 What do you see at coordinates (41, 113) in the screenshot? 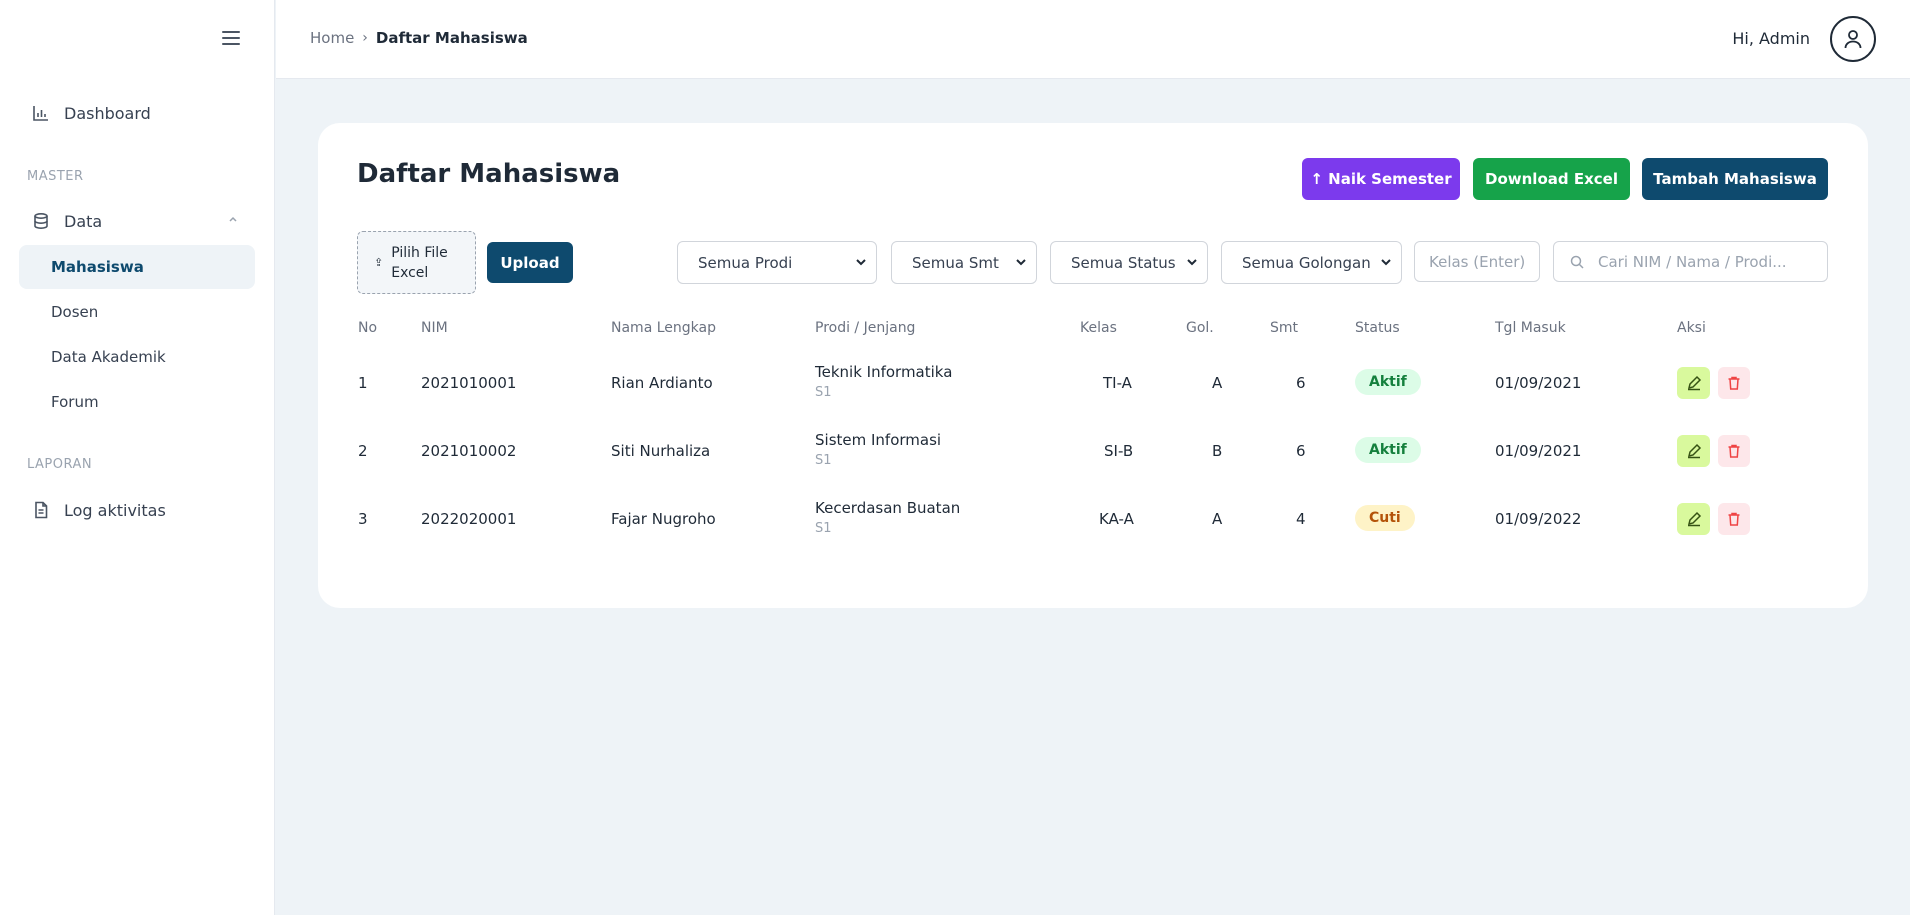
I see `chart-icon` at bounding box center [41, 113].